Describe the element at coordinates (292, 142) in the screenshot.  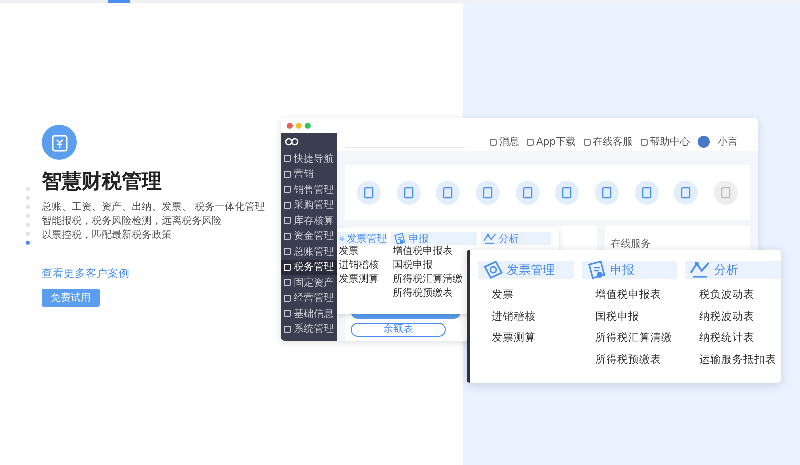
I see `owl-icon` at that location.